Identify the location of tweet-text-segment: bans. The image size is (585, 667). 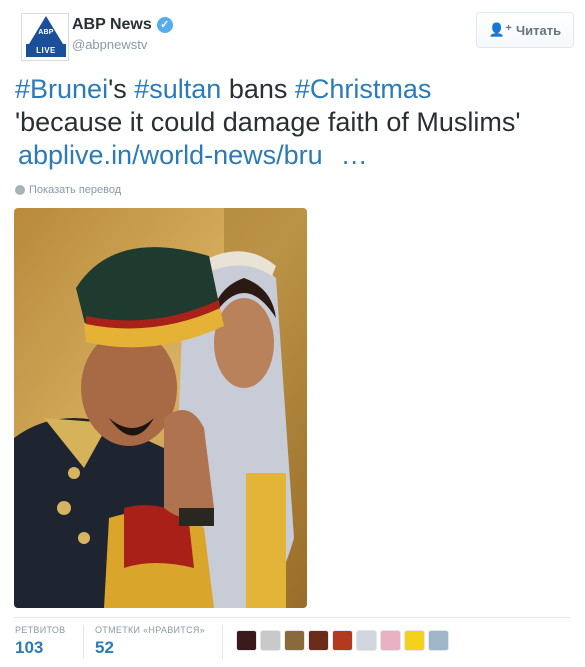
(258, 89).